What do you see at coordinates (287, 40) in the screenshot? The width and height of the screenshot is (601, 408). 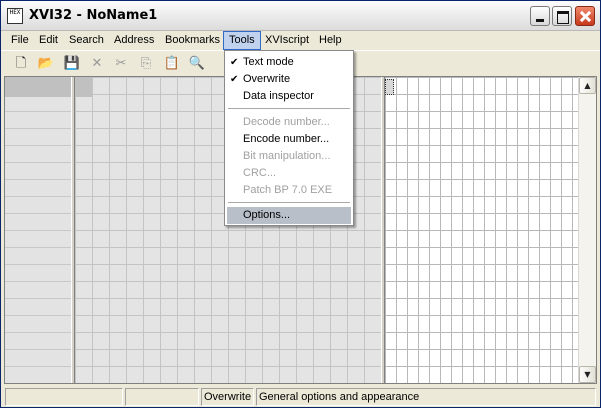 I see `menu-xviscript: XVIscript` at bounding box center [287, 40].